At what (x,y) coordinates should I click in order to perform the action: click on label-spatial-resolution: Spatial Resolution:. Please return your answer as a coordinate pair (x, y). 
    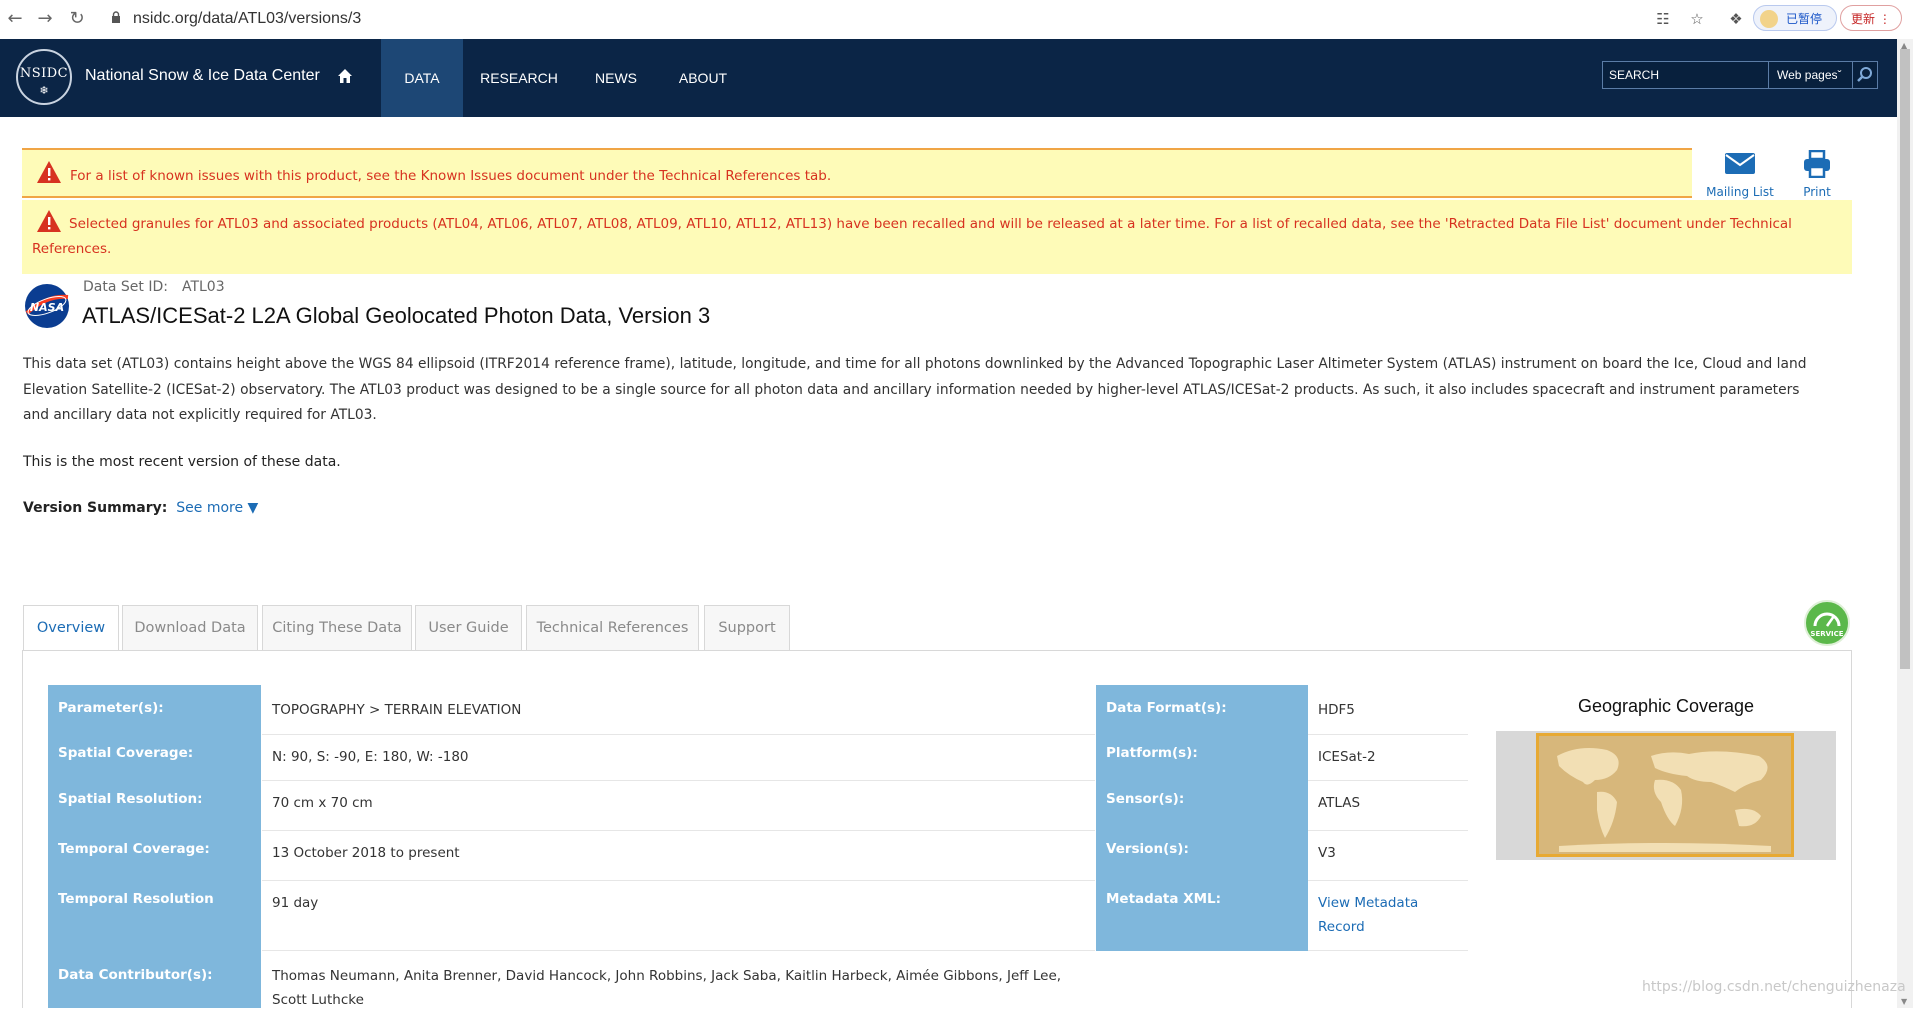
    Looking at the image, I should click on (154, 806).